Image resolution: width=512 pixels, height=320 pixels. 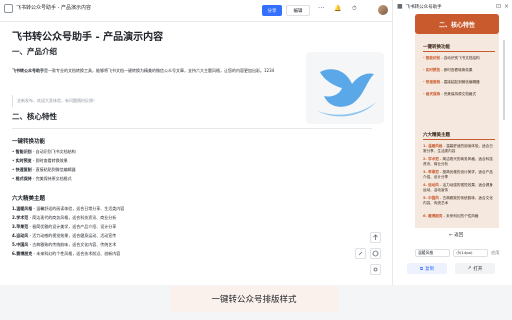 What do you see at coordinates (354, 9) in the screenshot?
I see `clock-icon: ⏱` at bounding box center [354, 9].